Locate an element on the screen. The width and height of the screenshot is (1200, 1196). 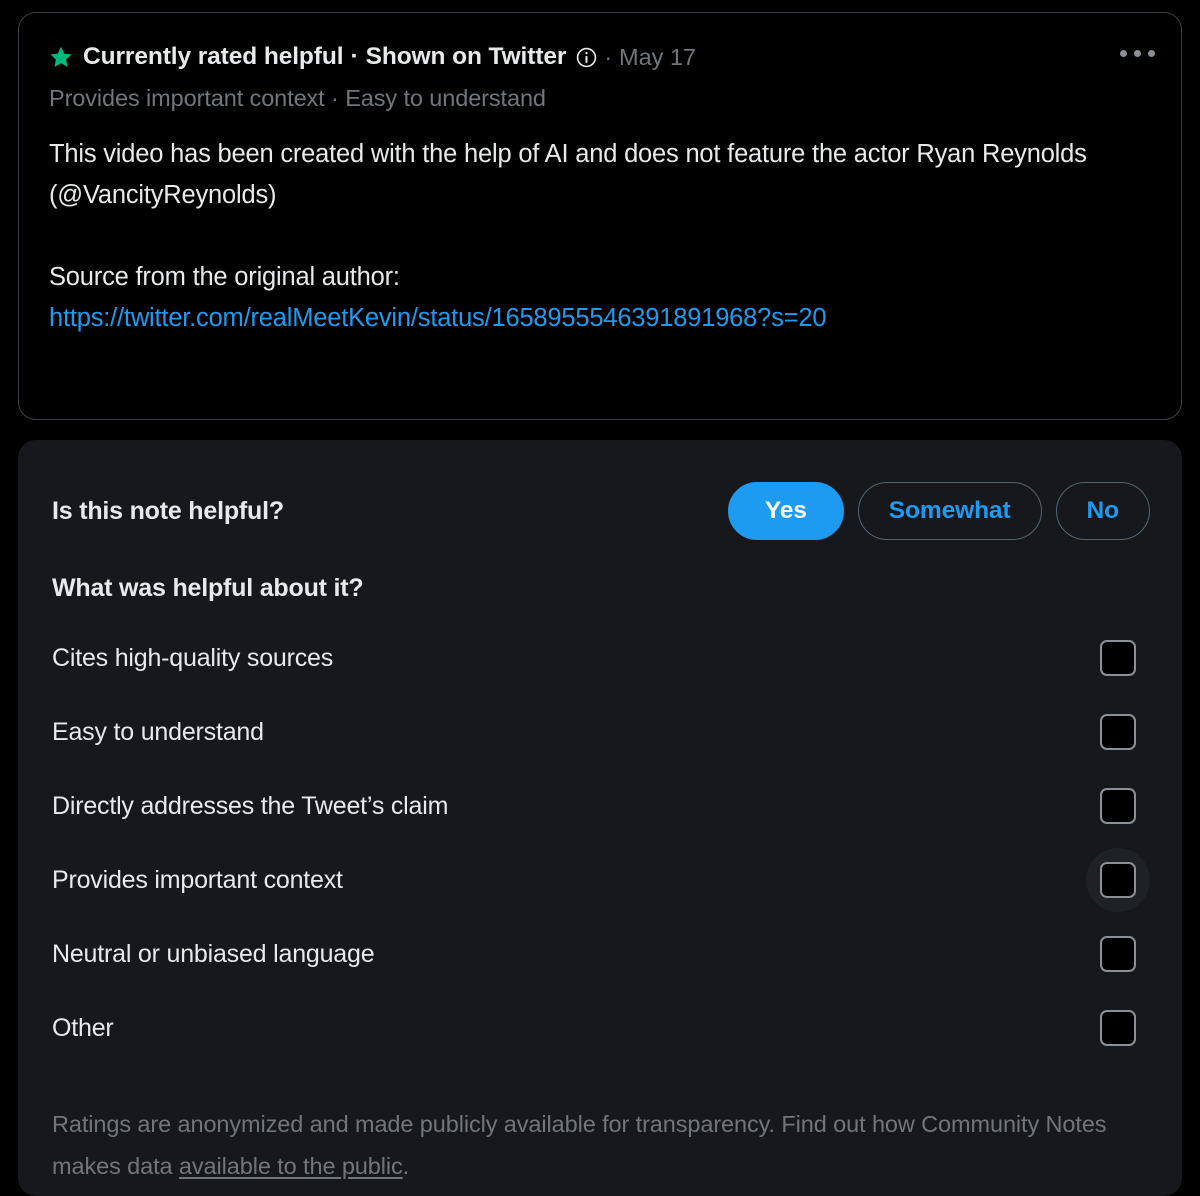
checkbox-easy-to-understand is located at coordinates (1118, 732).